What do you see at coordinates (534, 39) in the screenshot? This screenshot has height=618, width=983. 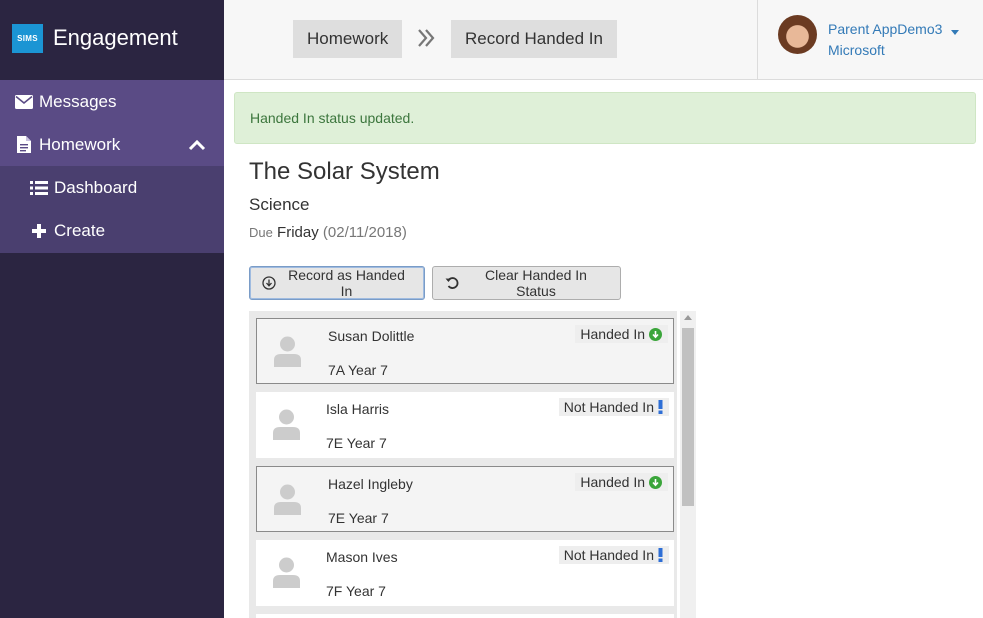 I see `breadcrumb-record-handed-in: Record Handed In` at bounding box center [534, 39].